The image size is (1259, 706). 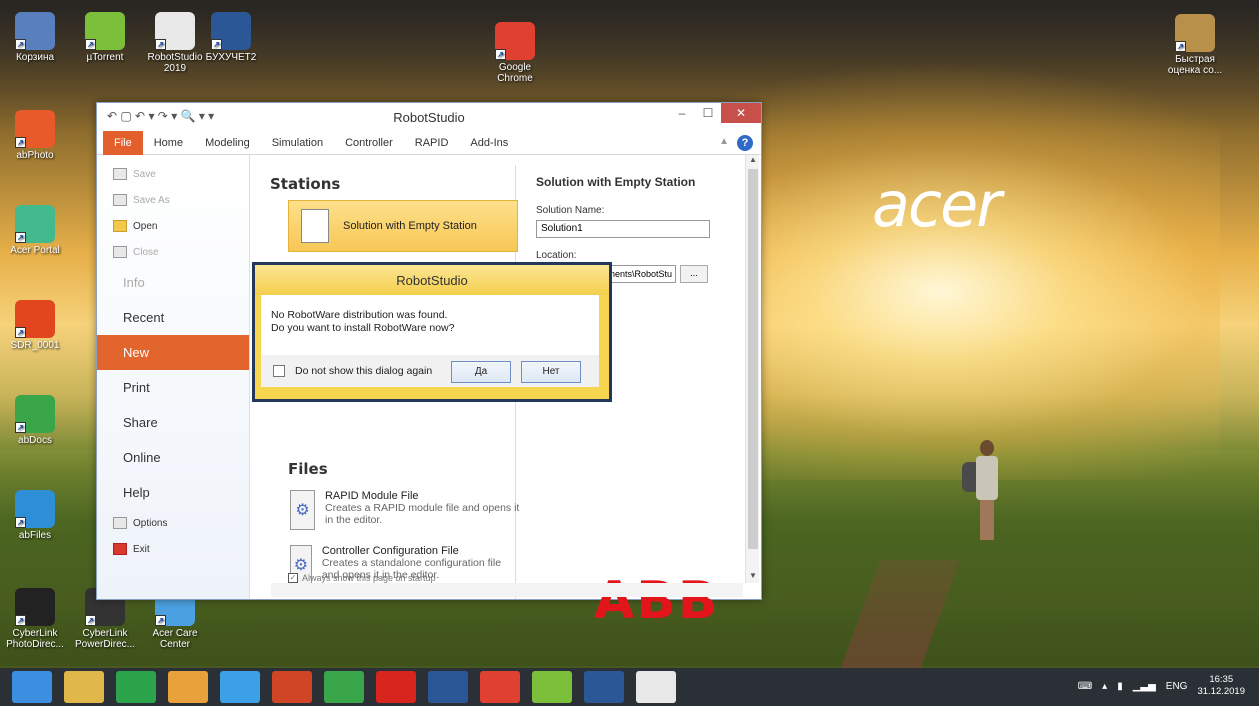 What do you see at coordinates (173, 523) in the screenshot?
I see `menu-options: Options` at bounding box center [173, 523].